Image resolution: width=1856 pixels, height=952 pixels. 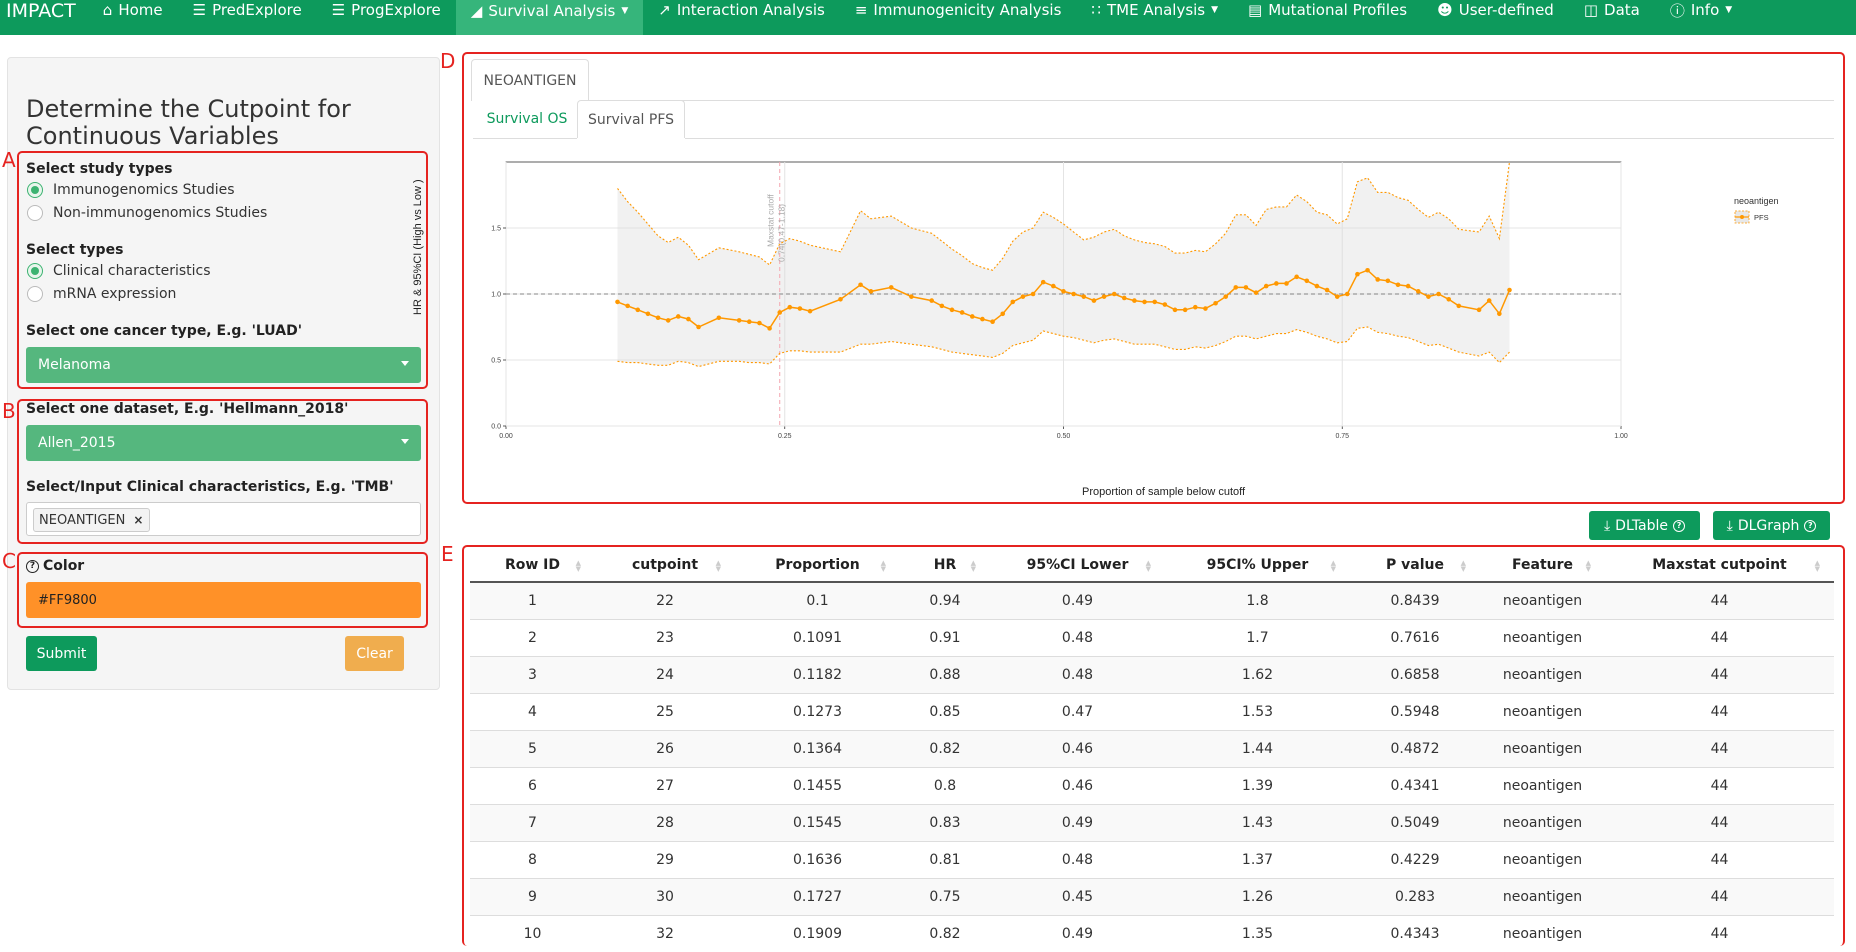 I want to click on table-cell: 0.48, so click(x=1077, y=637).